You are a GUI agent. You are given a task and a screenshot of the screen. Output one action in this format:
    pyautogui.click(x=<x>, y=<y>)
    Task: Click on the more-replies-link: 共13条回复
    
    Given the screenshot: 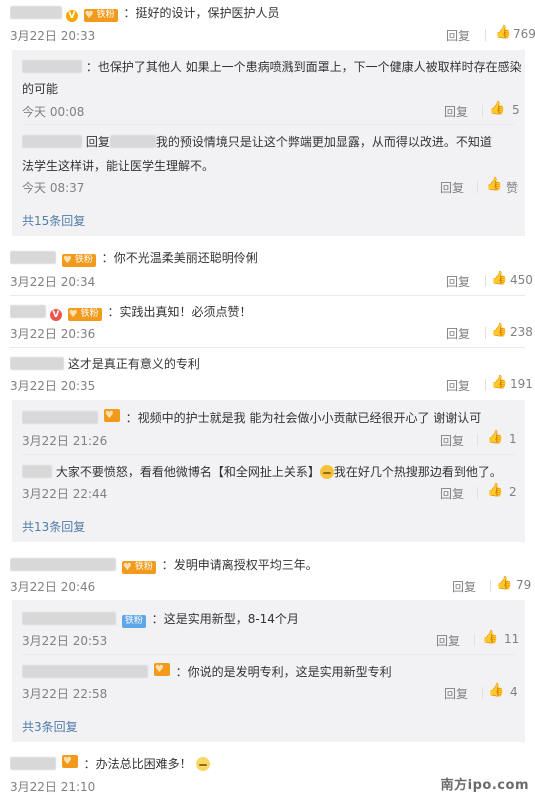 What is the action you would take?
    pyautogui.click(x=53, y=526)
    